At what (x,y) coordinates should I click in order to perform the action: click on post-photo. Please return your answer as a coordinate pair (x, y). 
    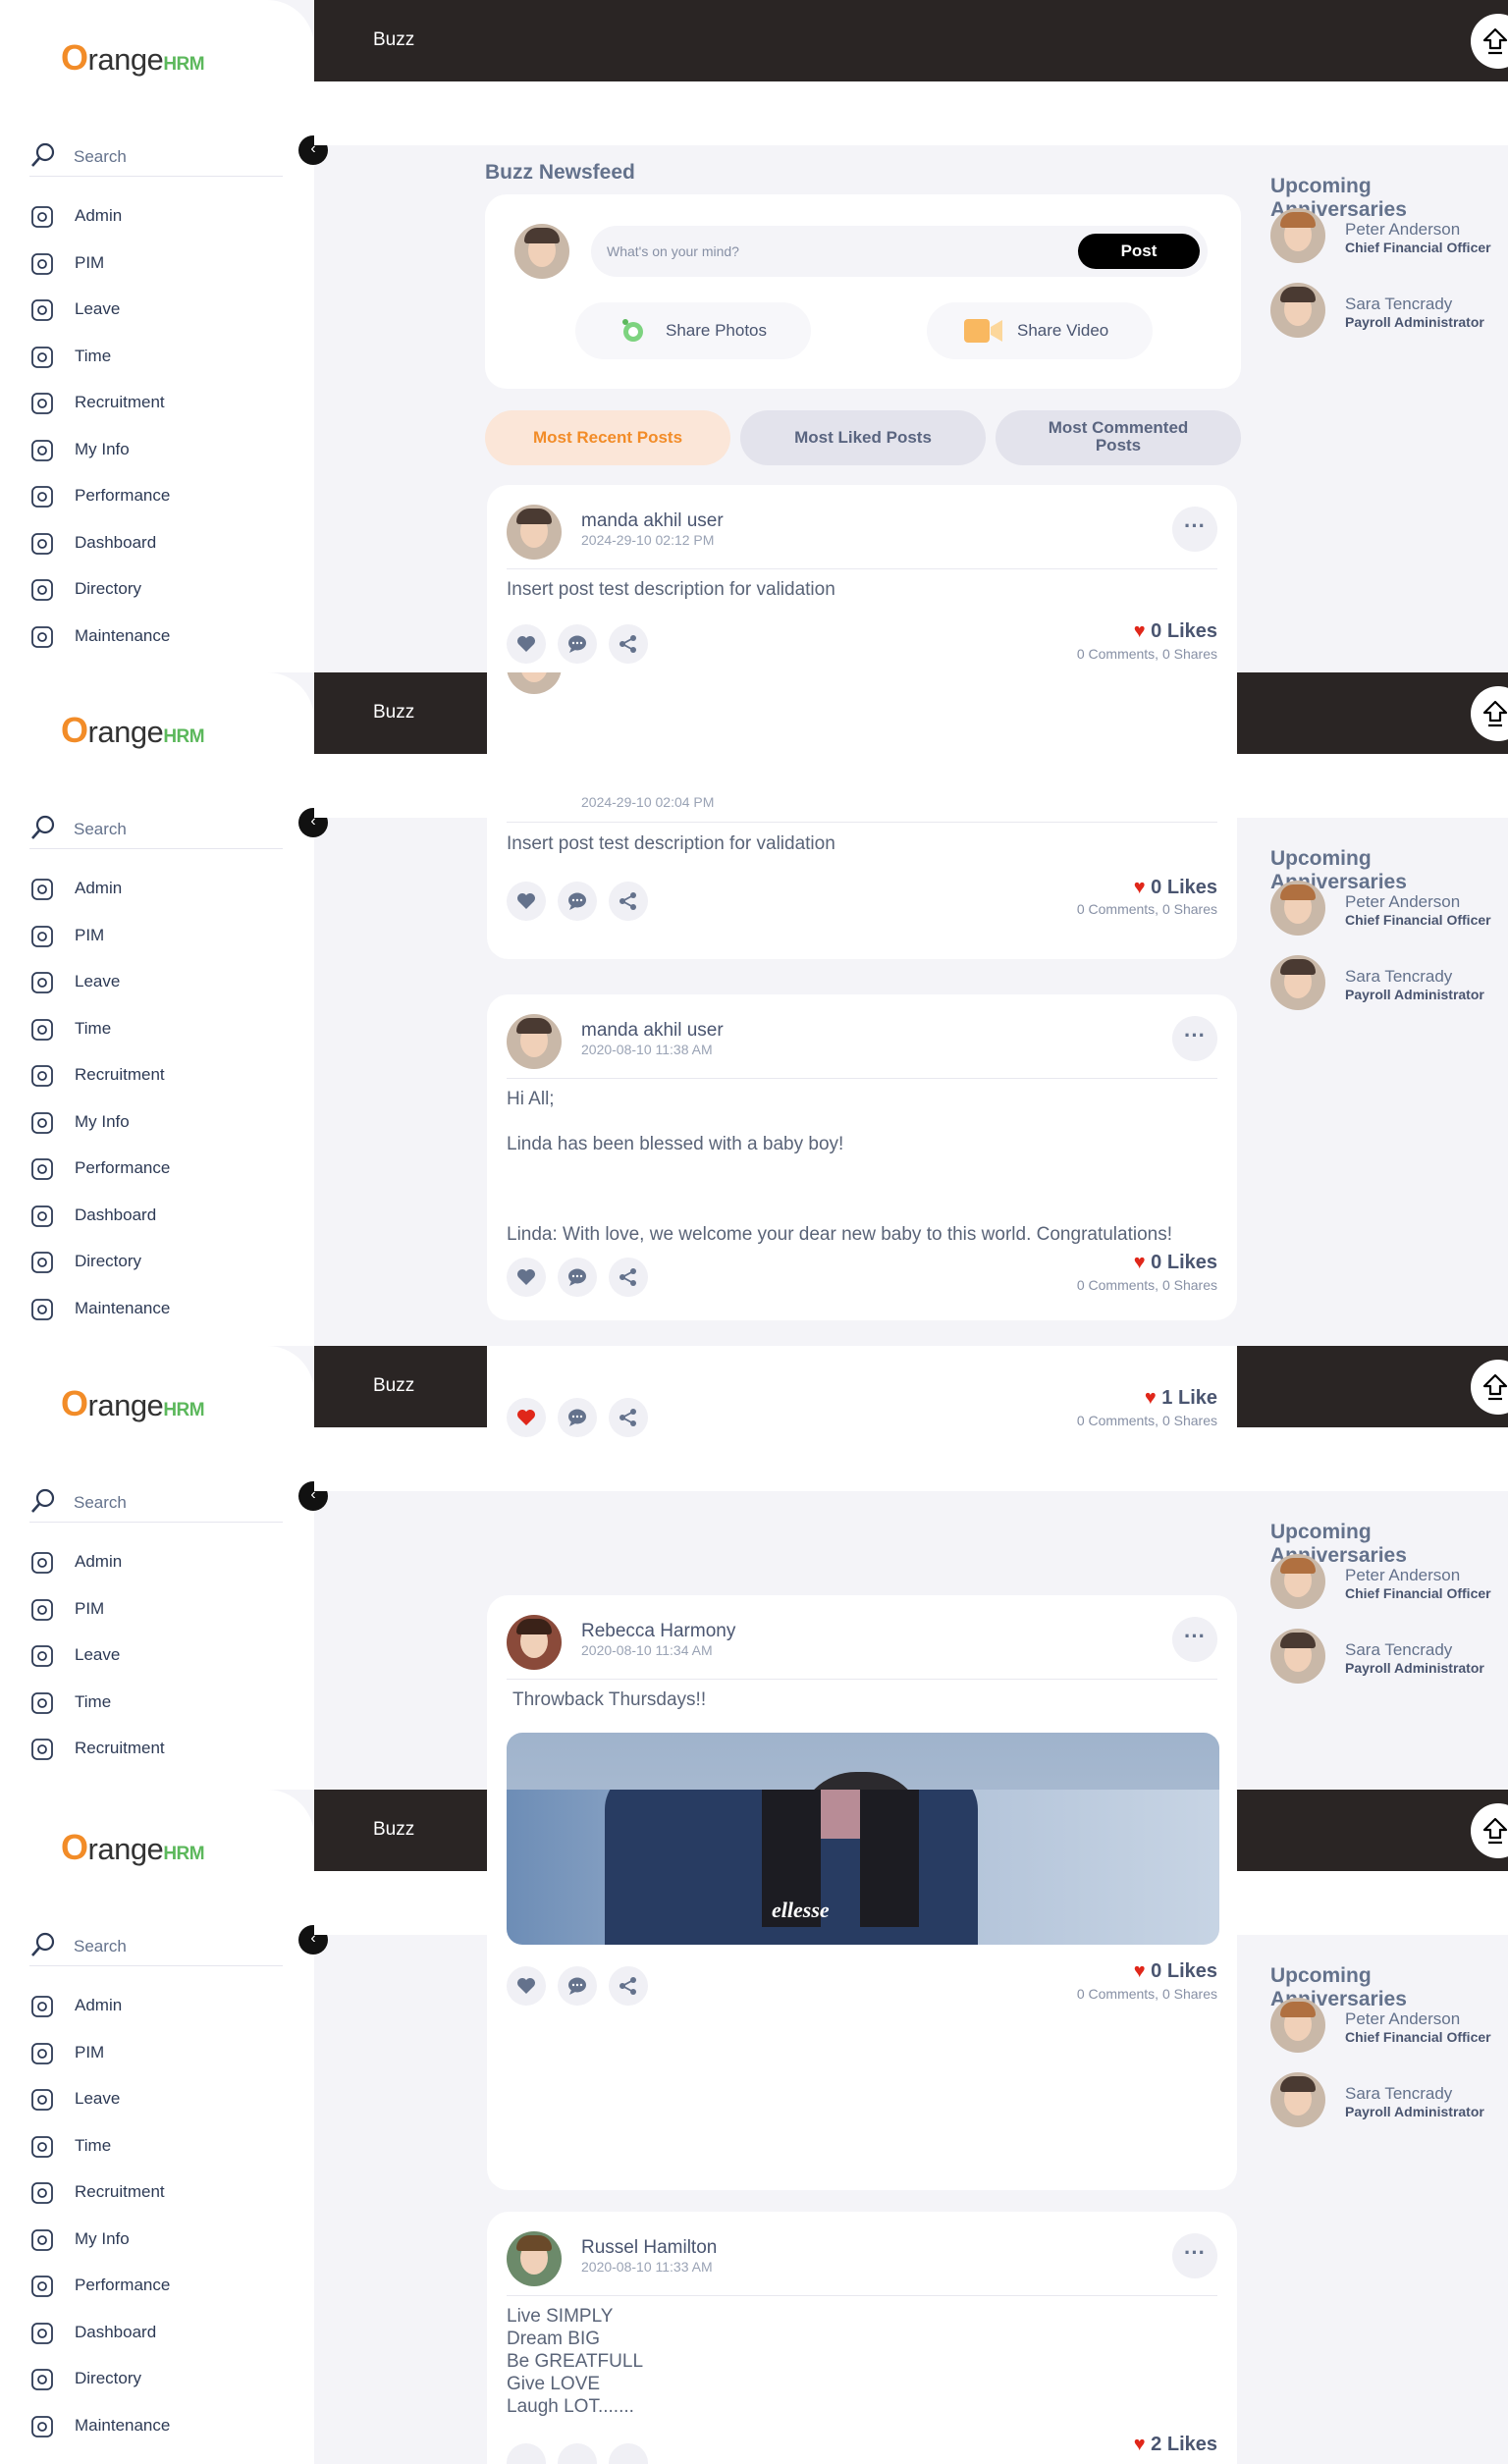
    Looking at the image, I should click on (863, 1761).